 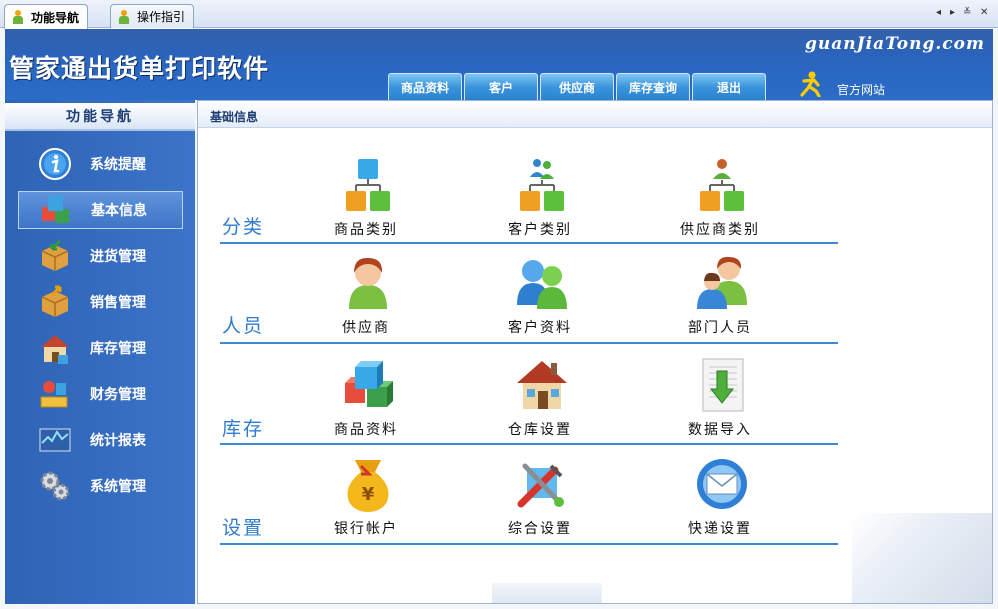 I want to click on sidebar-item-sales: 销售管理, so click(x=100, y=302).